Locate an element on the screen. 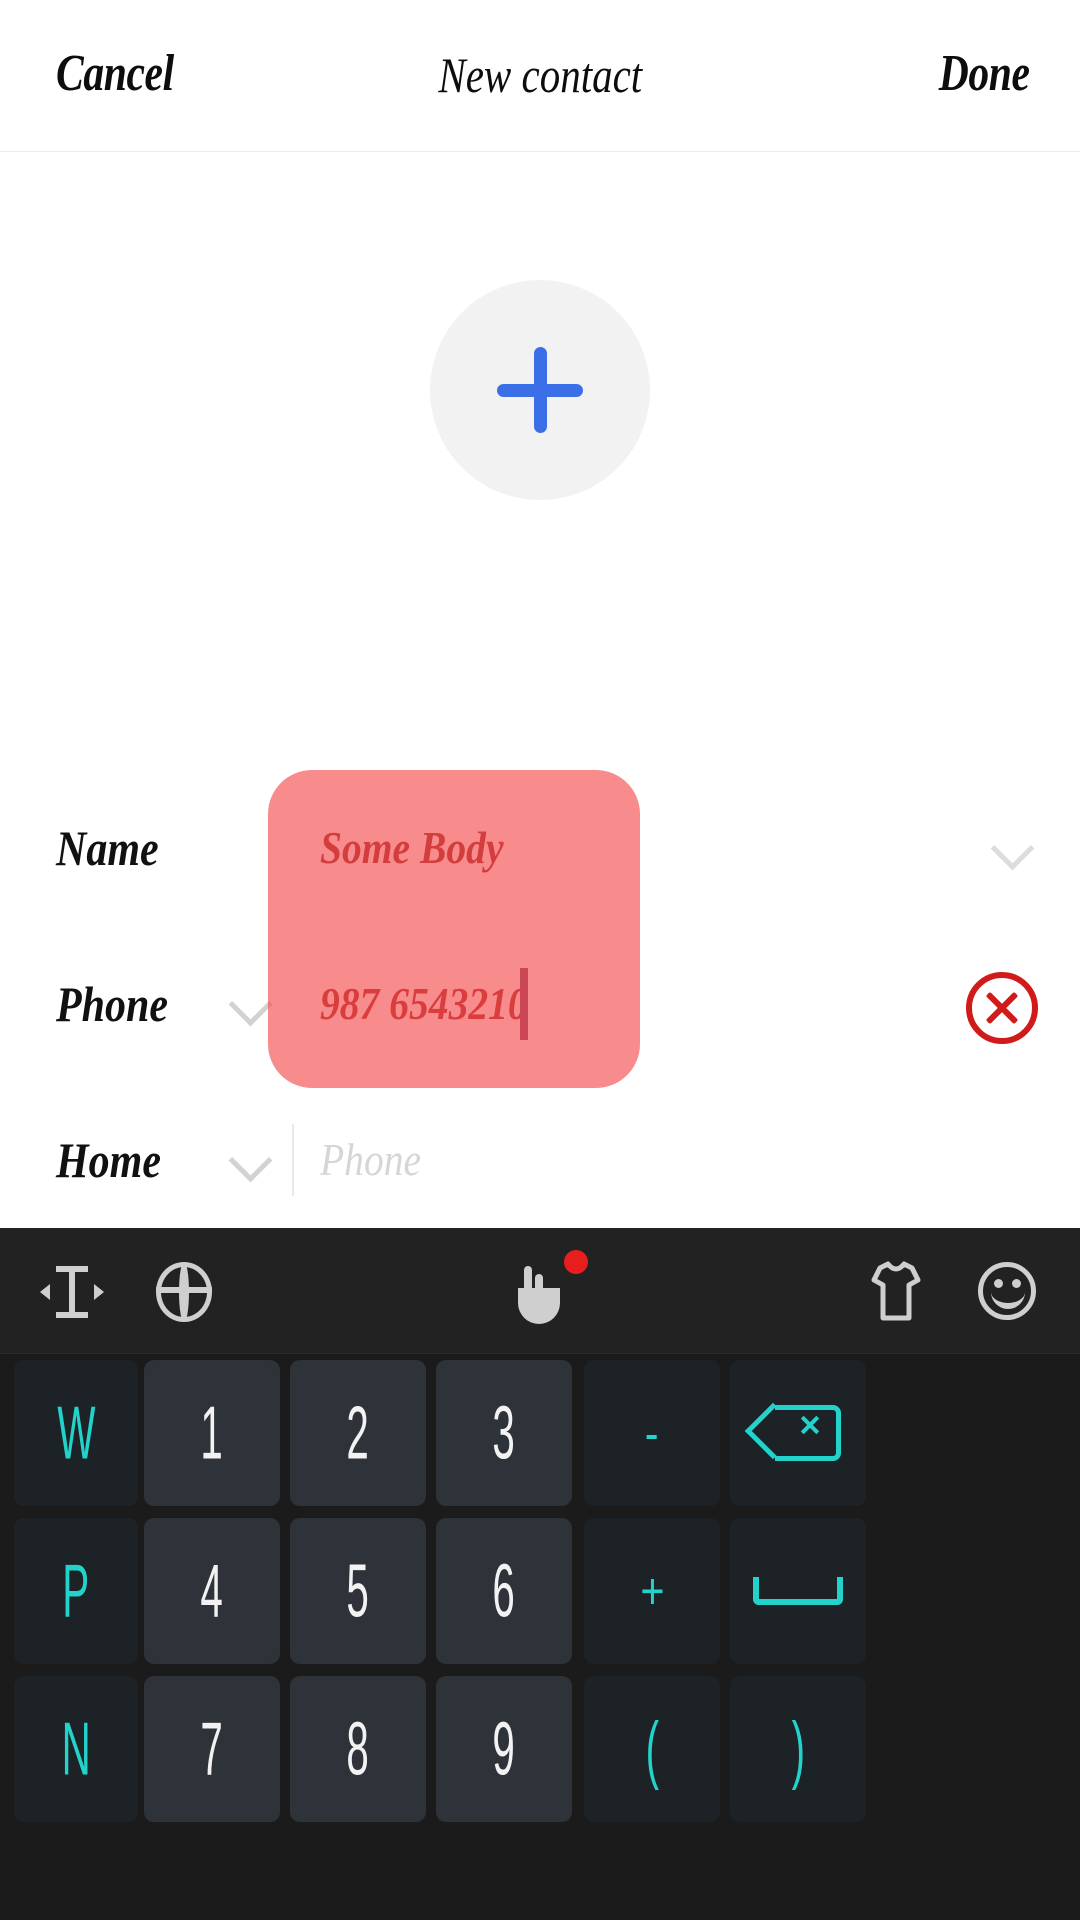 This screenshot has width=1080, height=1920. key-label: 8 is located at coordinates (358, 1748).